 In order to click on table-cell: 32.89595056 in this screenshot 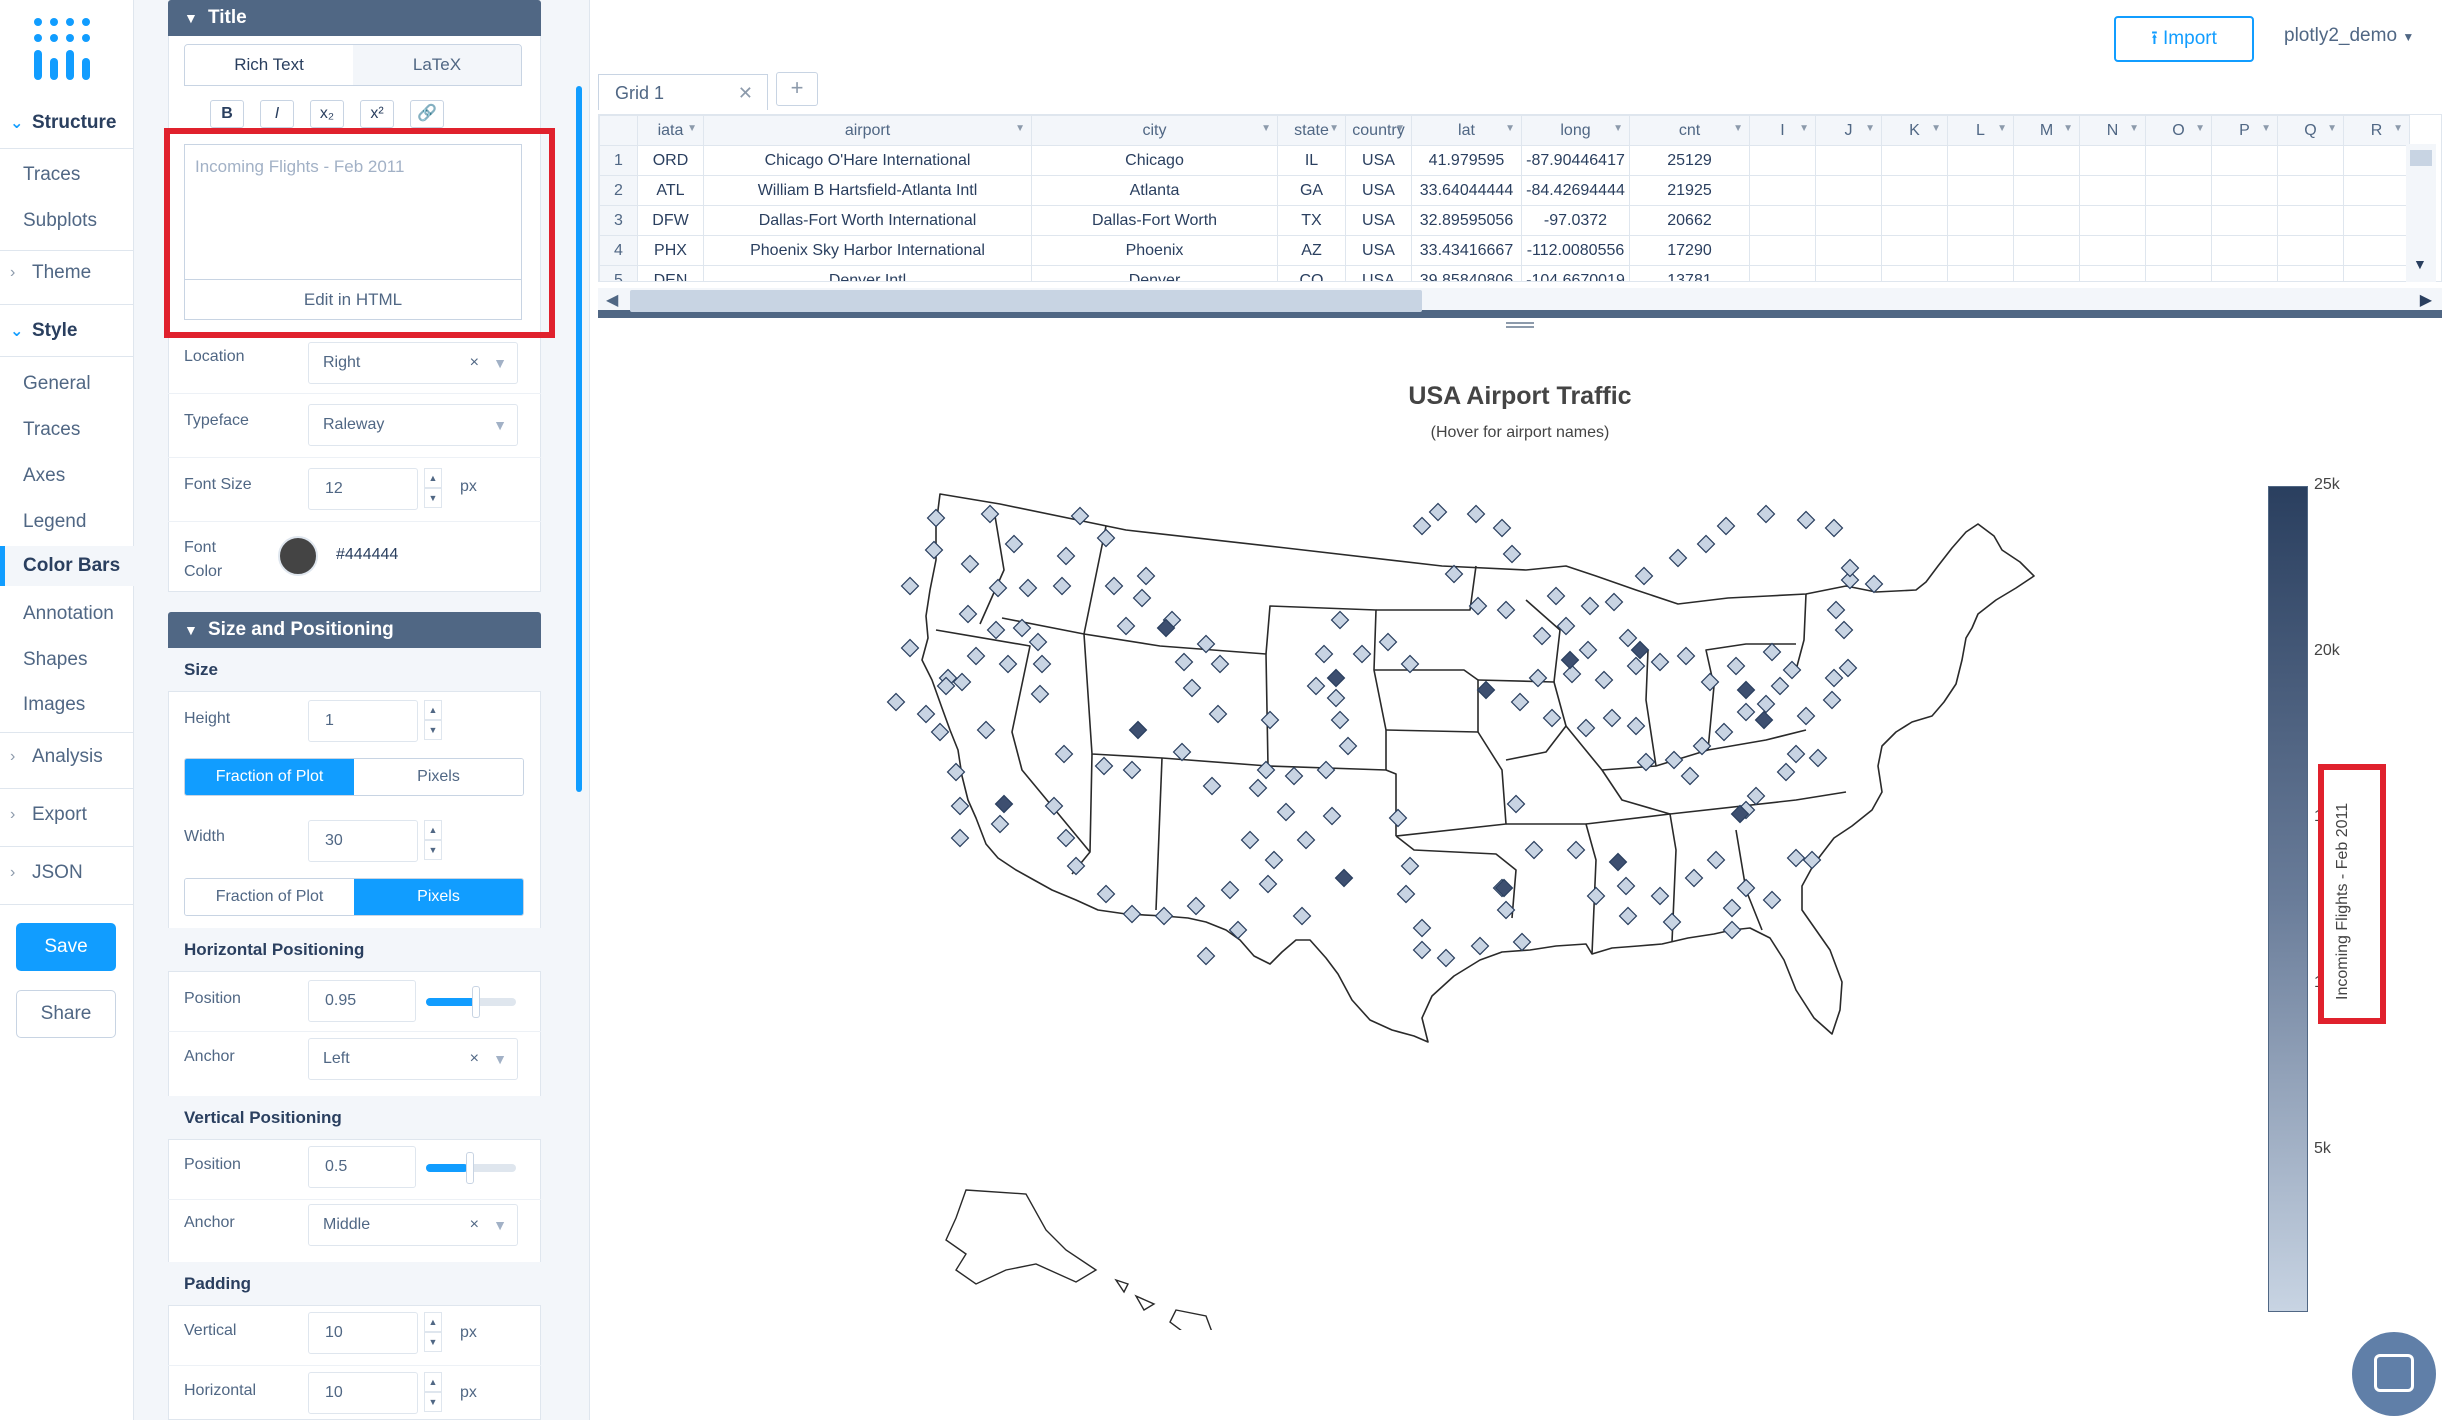, I will do `click(1466, 220)`.